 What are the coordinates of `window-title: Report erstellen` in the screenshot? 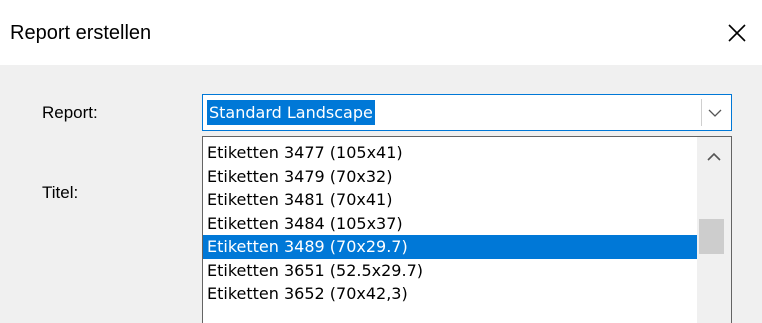 It's located at (81, 33).